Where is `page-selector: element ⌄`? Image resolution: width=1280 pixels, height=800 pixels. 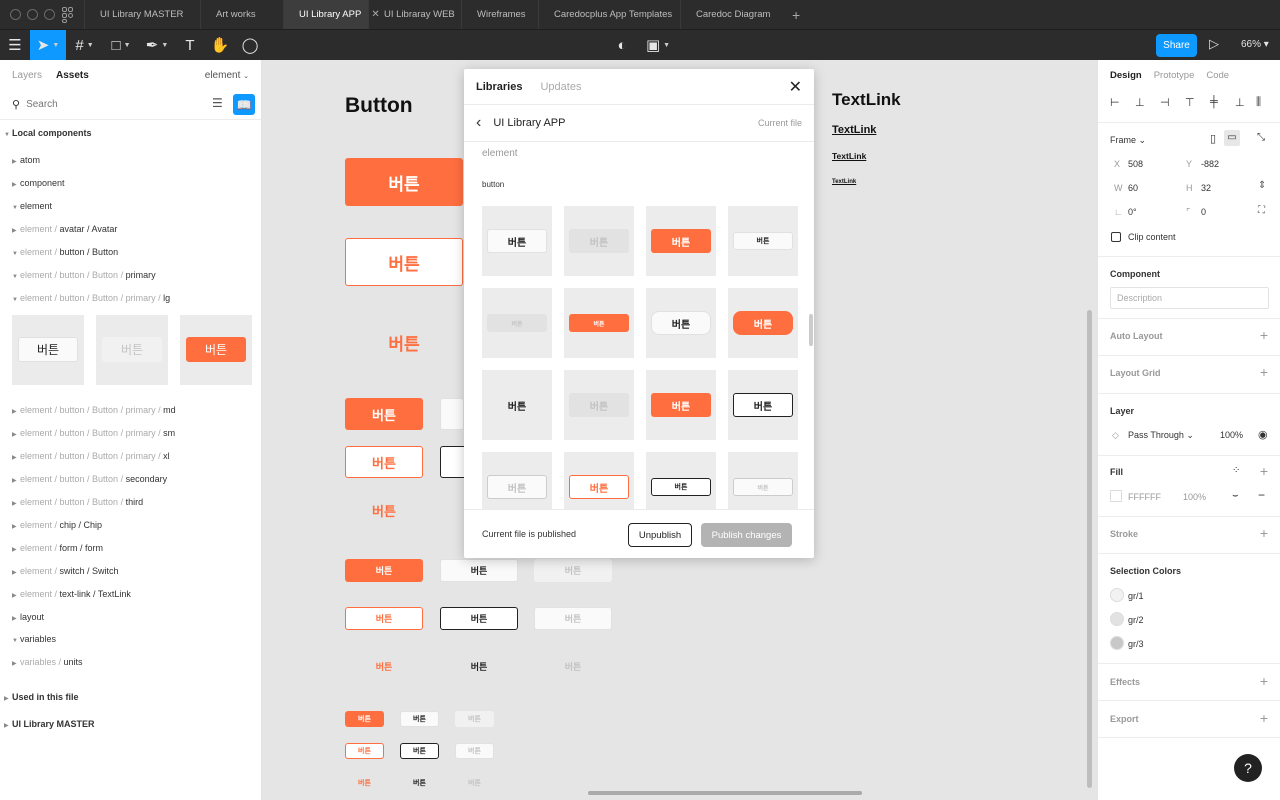
page-selector: element ⌄ is located at coordinates (227, 75).